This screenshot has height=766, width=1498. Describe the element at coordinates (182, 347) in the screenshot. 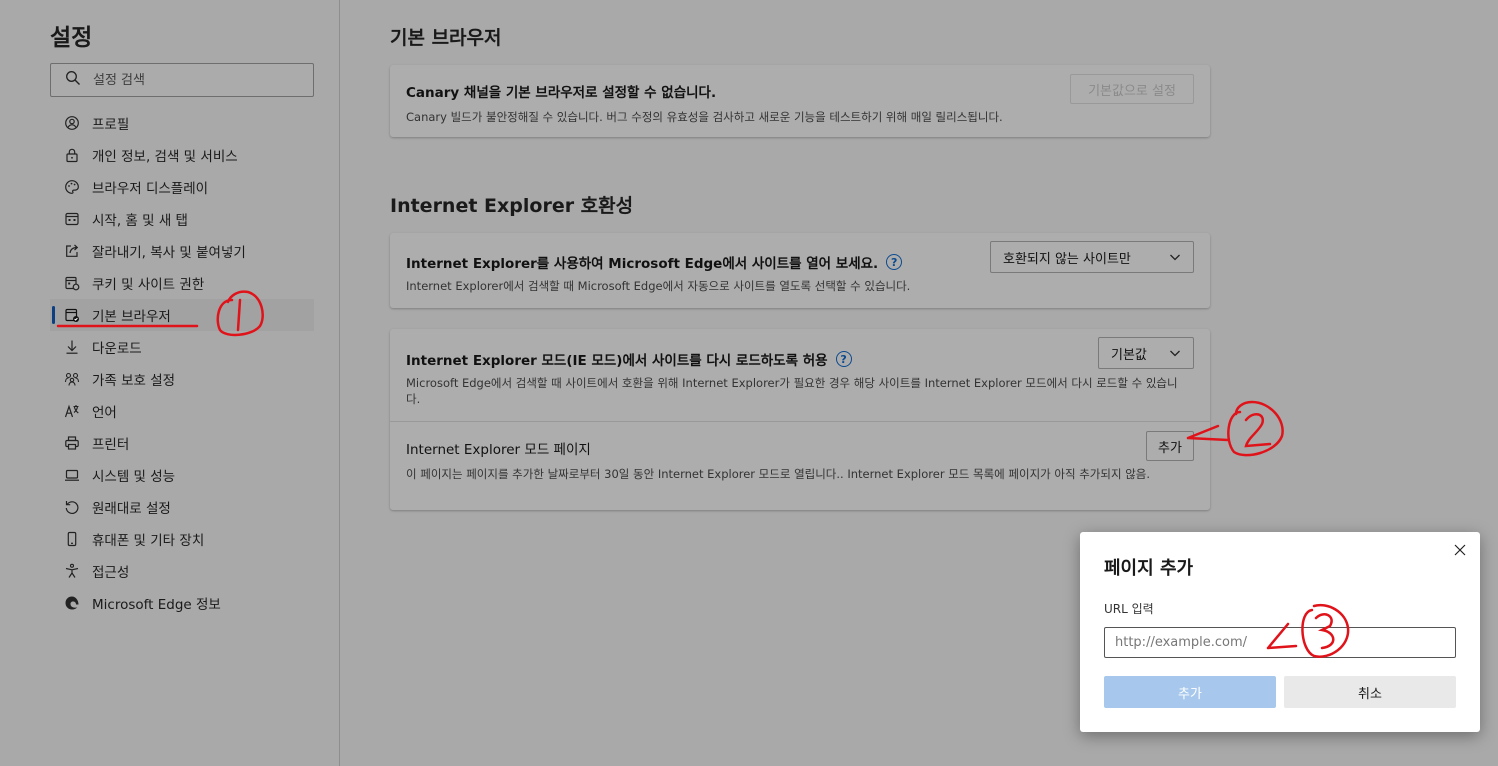

I see `sidebar-item-downloads: 다운로드` at that location.